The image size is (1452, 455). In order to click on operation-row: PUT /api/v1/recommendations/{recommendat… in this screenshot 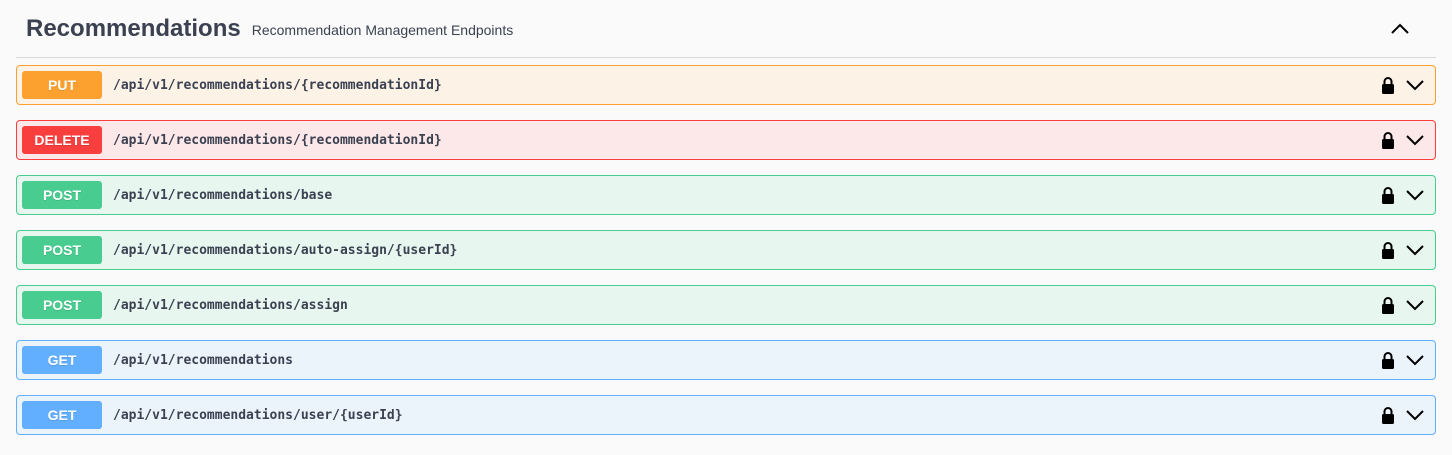, I will do `click(726, 85)`.